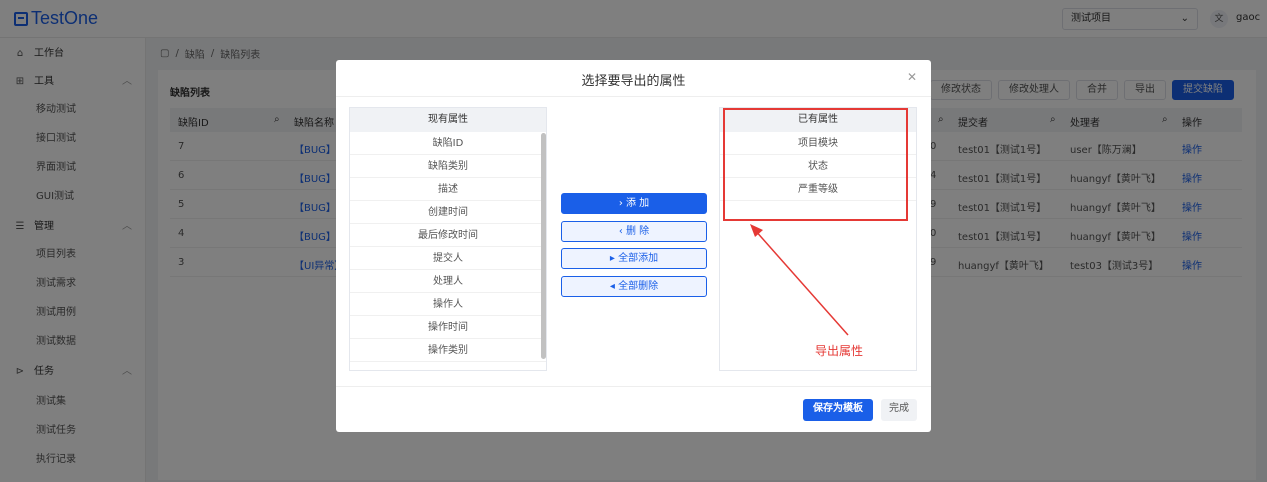 The height and width of the screenshot is (482, 1267). I want to click on annotation-label: 导出属性, so click(839, 351).